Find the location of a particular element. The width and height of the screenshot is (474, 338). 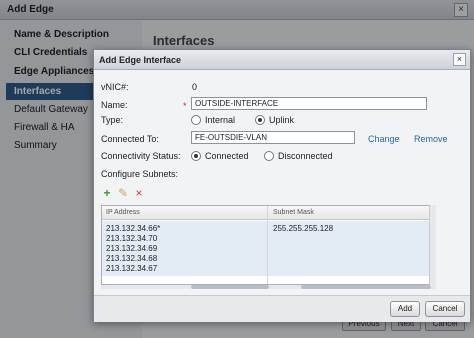

column-divider is located at coordinates (267, 245).